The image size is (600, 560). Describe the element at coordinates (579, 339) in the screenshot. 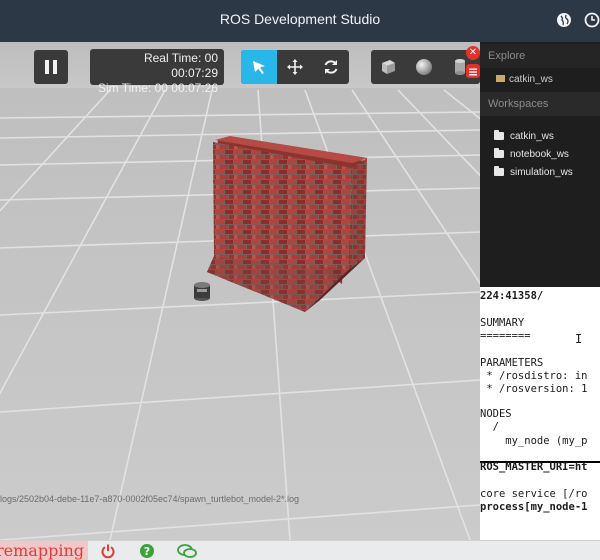

I see `text-cursor-icon: I` at that location.